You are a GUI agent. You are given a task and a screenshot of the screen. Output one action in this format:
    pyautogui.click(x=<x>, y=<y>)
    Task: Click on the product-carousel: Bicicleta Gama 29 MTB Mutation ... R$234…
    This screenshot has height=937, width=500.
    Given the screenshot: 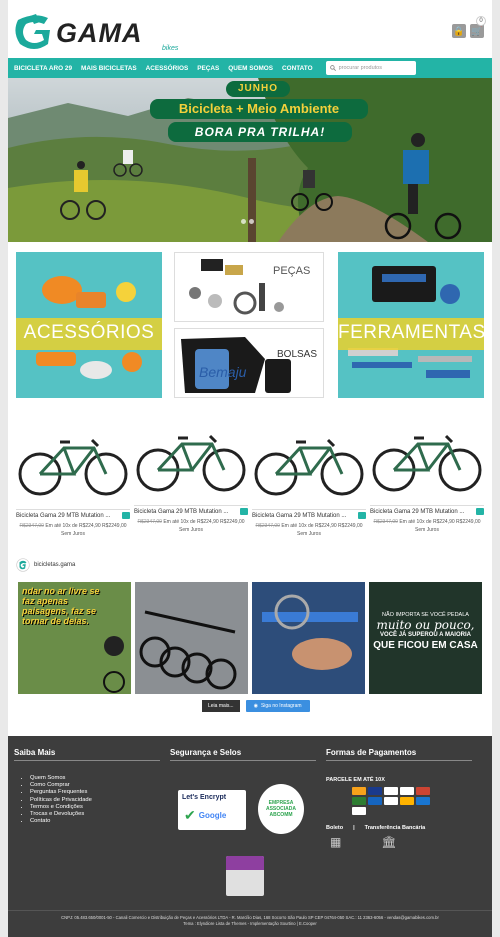 What is the action you would take?
    pyautogui.click(x=250, y=483)
    